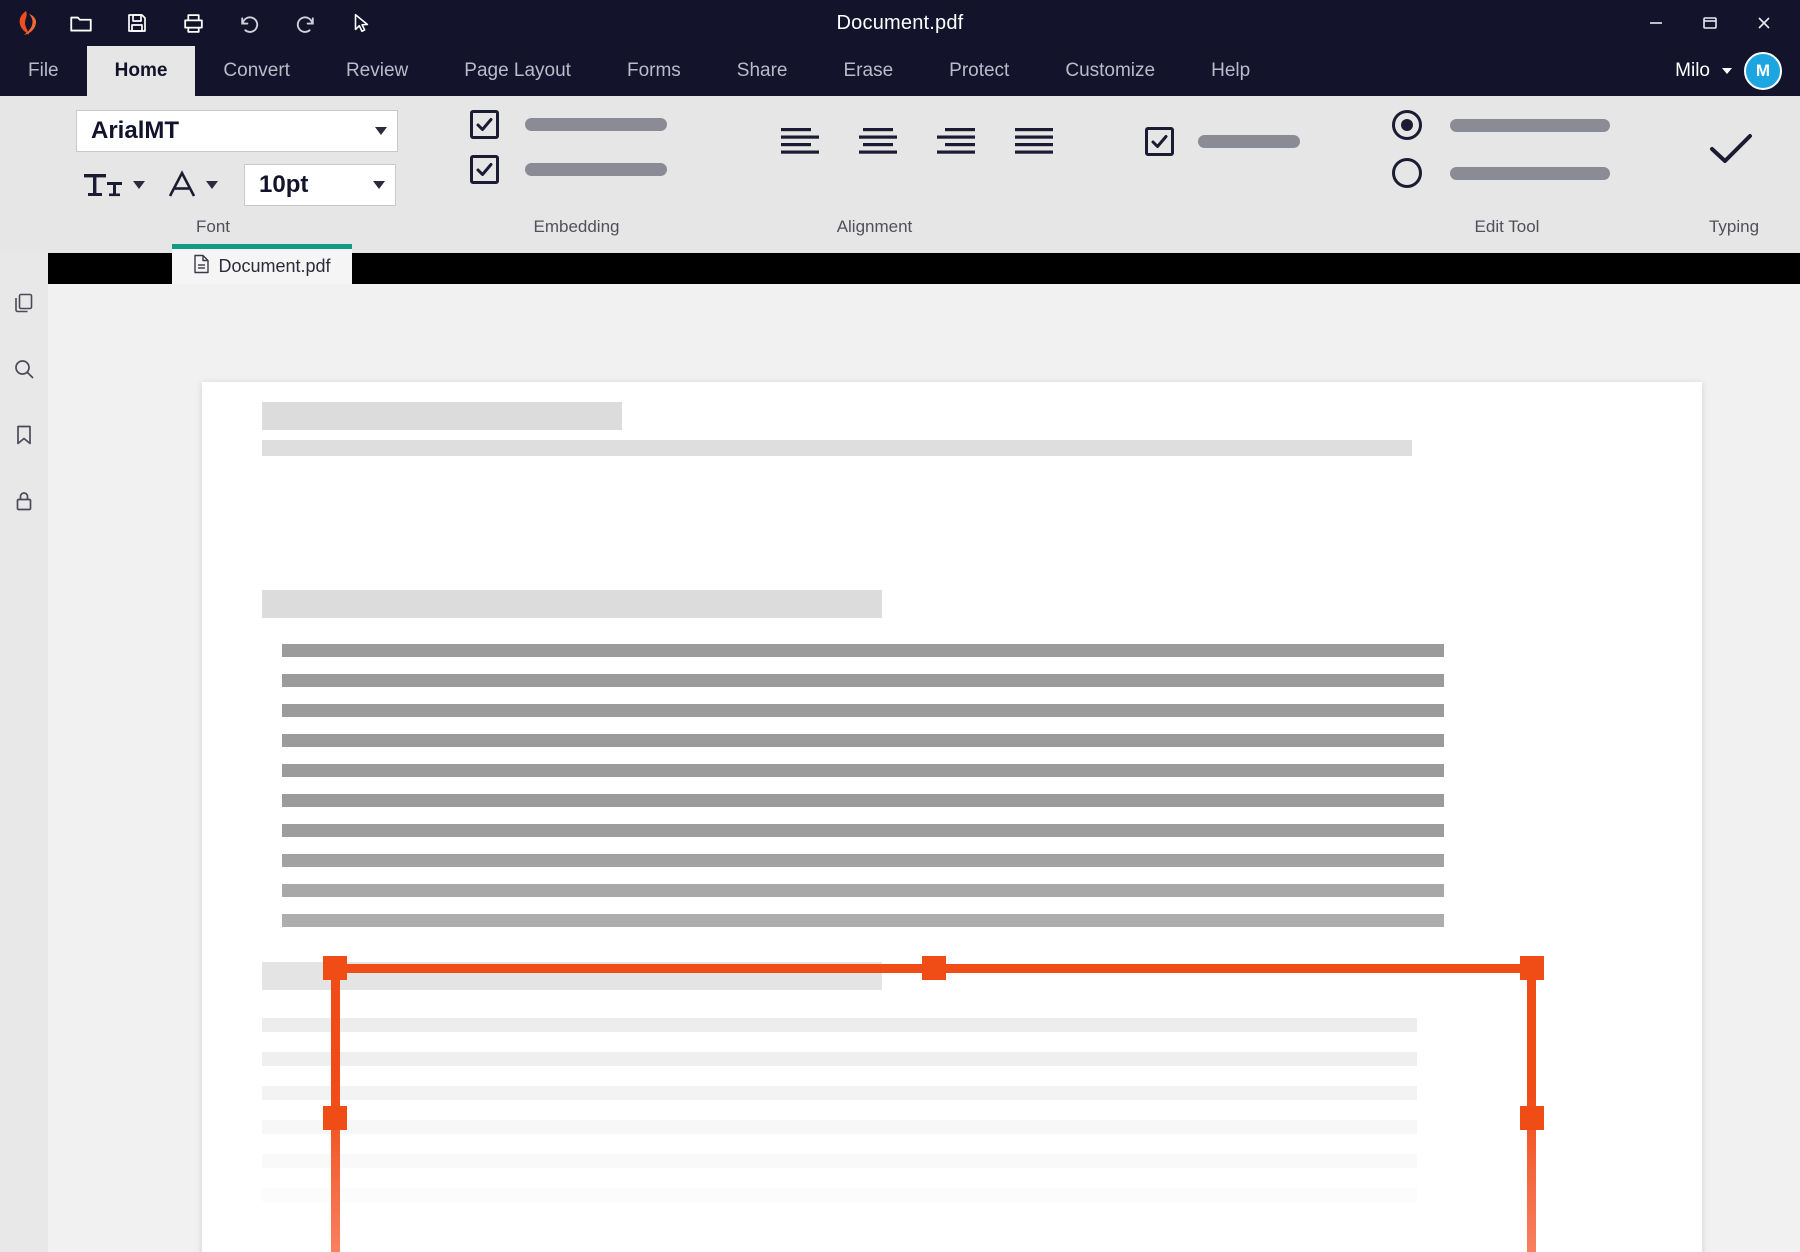  I want to click on font-size-select: 10pt, so click(320, 185).